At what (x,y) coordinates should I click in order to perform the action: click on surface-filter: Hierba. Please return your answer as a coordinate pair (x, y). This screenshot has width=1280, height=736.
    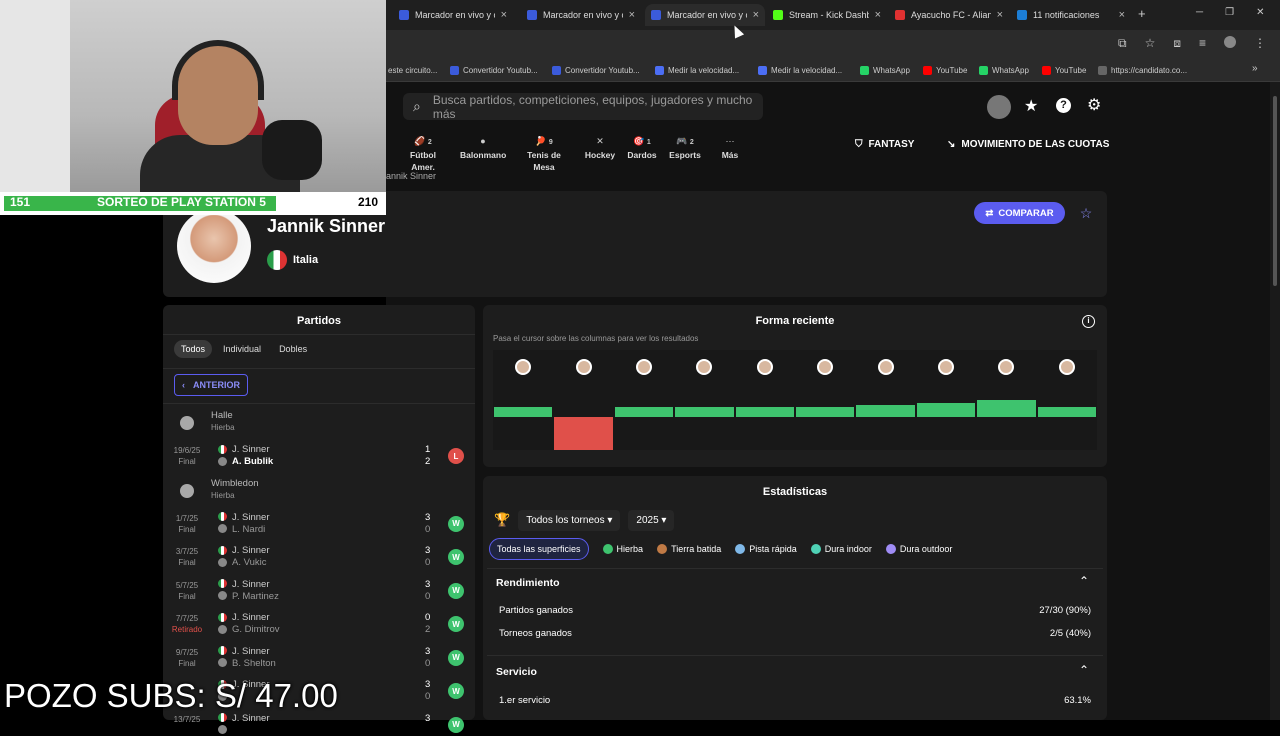
    Looking at the image, I should click on (622, 549).